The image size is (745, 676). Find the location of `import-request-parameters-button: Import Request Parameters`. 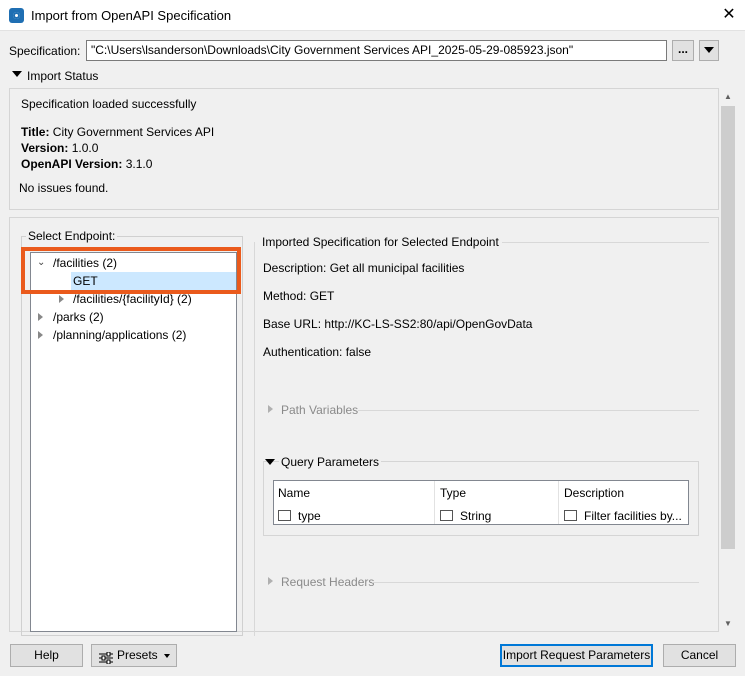

import-request-parameters-button: Import Request Parameters is located at coordinates (576, 655).